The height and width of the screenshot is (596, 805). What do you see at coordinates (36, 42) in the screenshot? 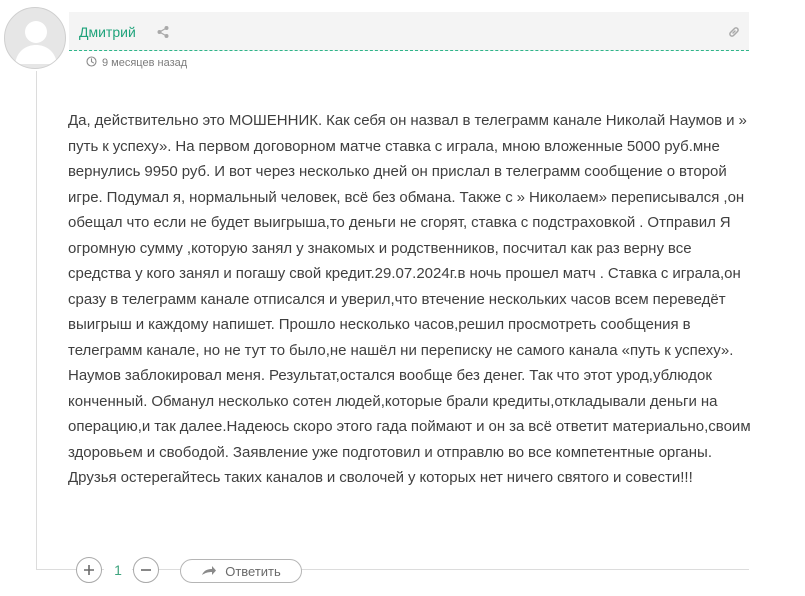
I see `user-avatar-icon` at bounding box center [36, 42].